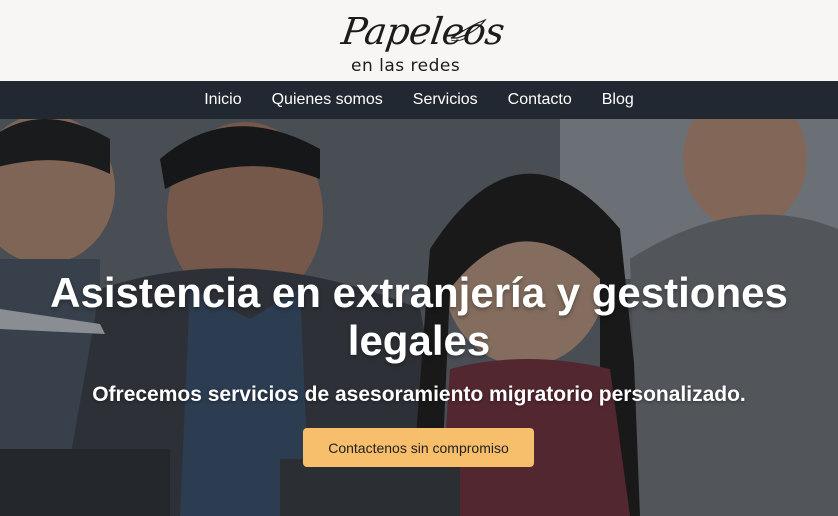 Image resolution: width=838 pixels, height=516 pixels. Describe the element at coordinates (327, 100) in the screenshot. I see `nav-item-quienes-somos: Quienes somos` at that location.